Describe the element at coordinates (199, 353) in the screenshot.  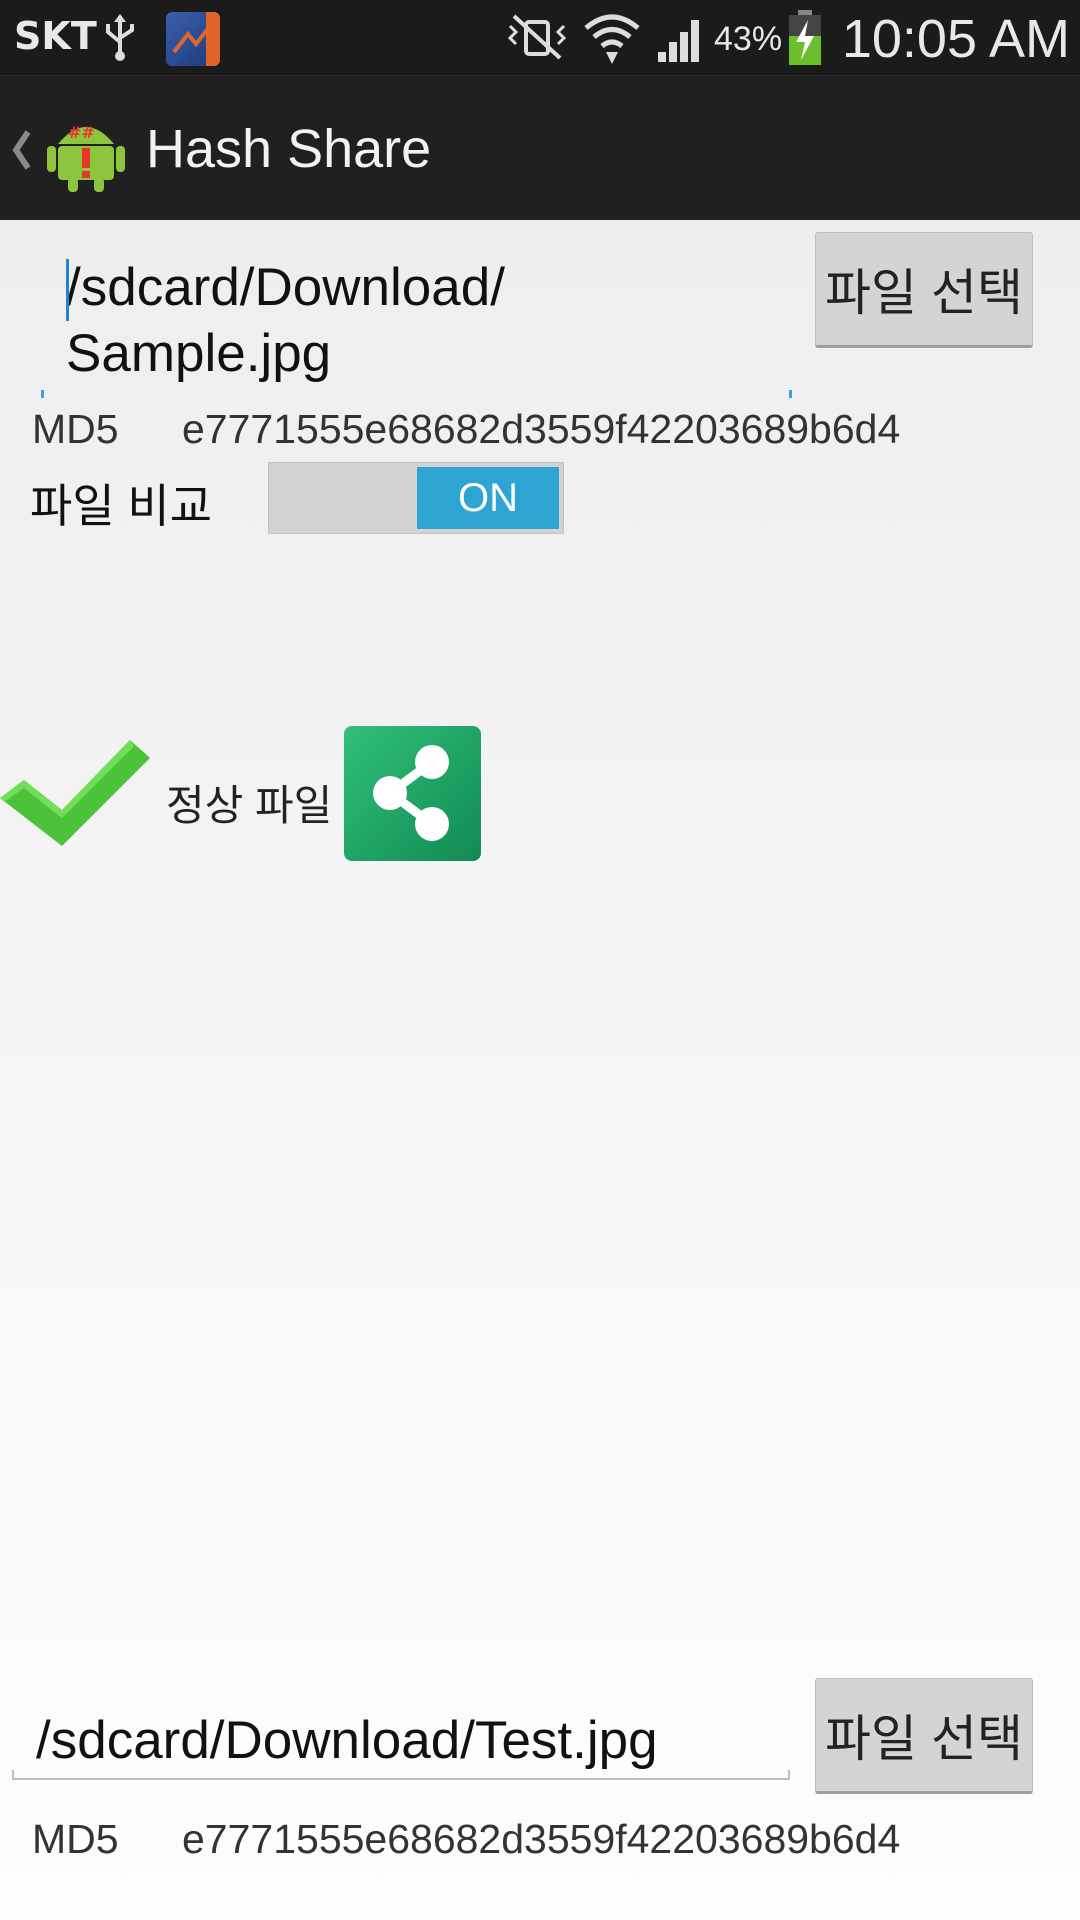
I see `file1-path-line2: Sample.jpg` at that location.